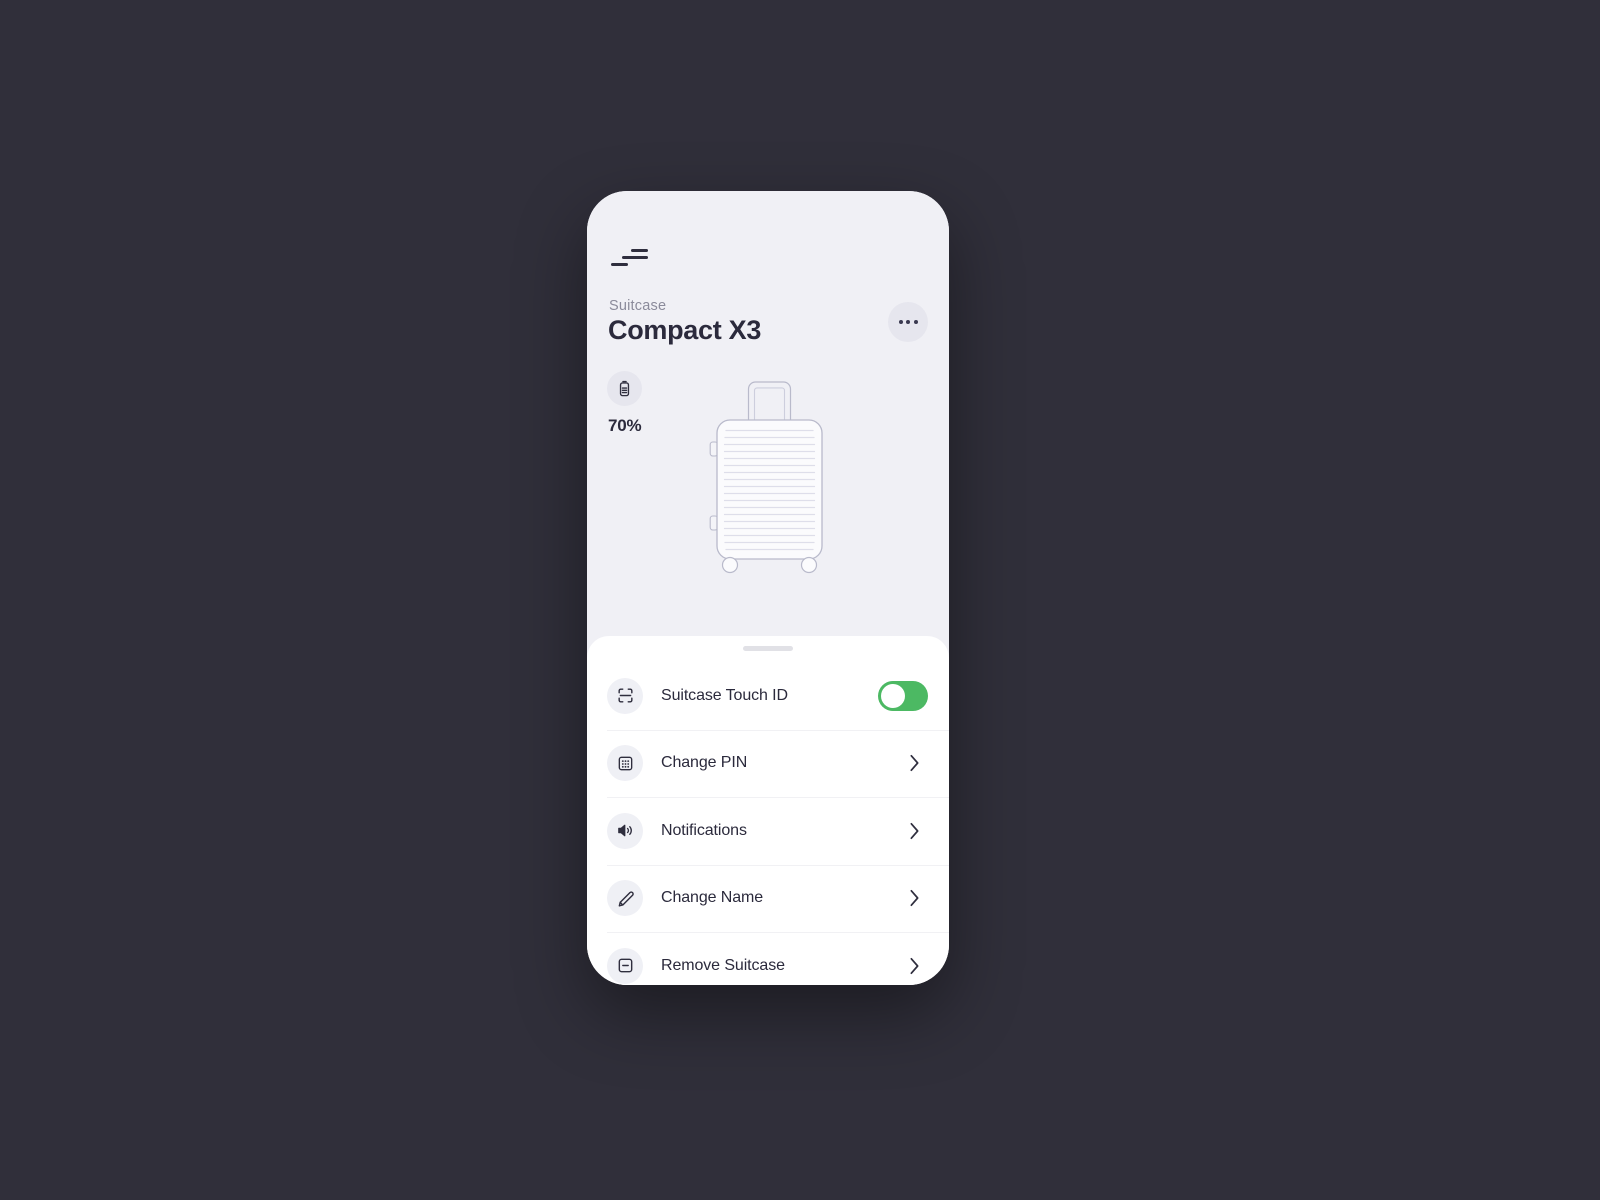 This screenshot has width=1600, height=1200. Describe the element at coordinates (768, 831) in the screenshot. I see `list-item-notifications: Notifications` at that location.